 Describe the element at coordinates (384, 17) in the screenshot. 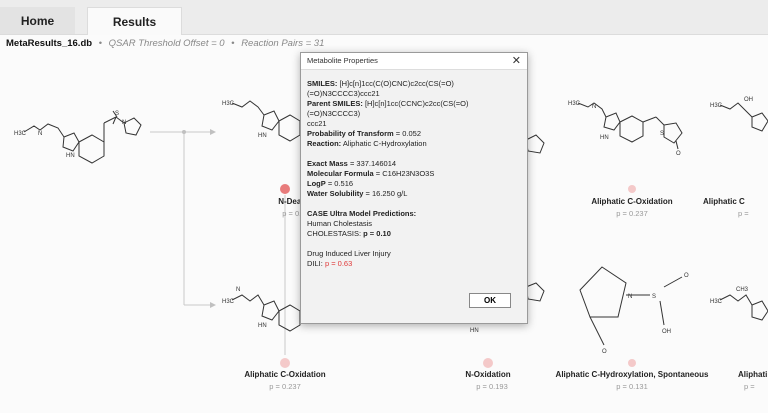

I see `tab-bar: Home Results` at that location.